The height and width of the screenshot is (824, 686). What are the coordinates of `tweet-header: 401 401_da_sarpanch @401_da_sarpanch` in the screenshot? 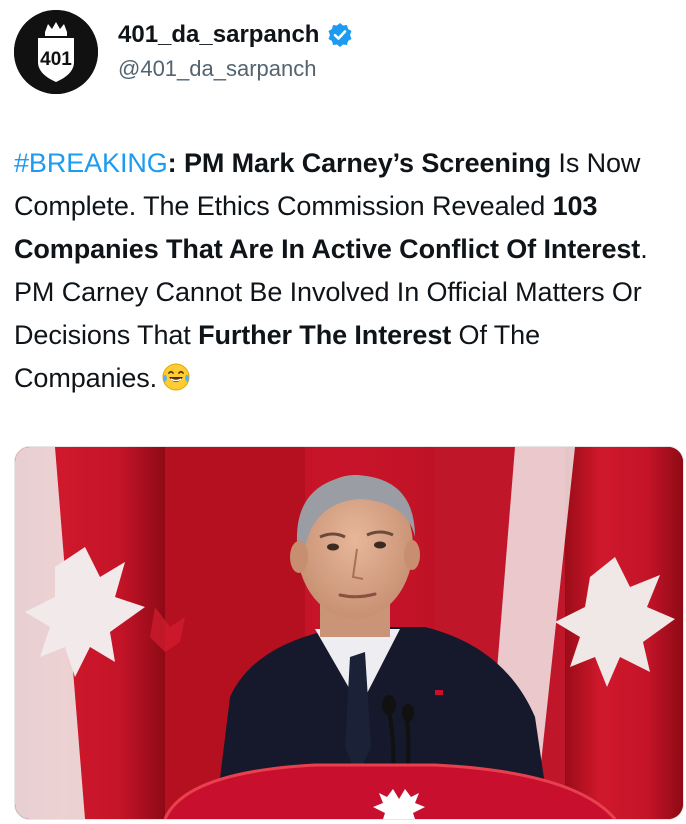 It's located at (344, 55).